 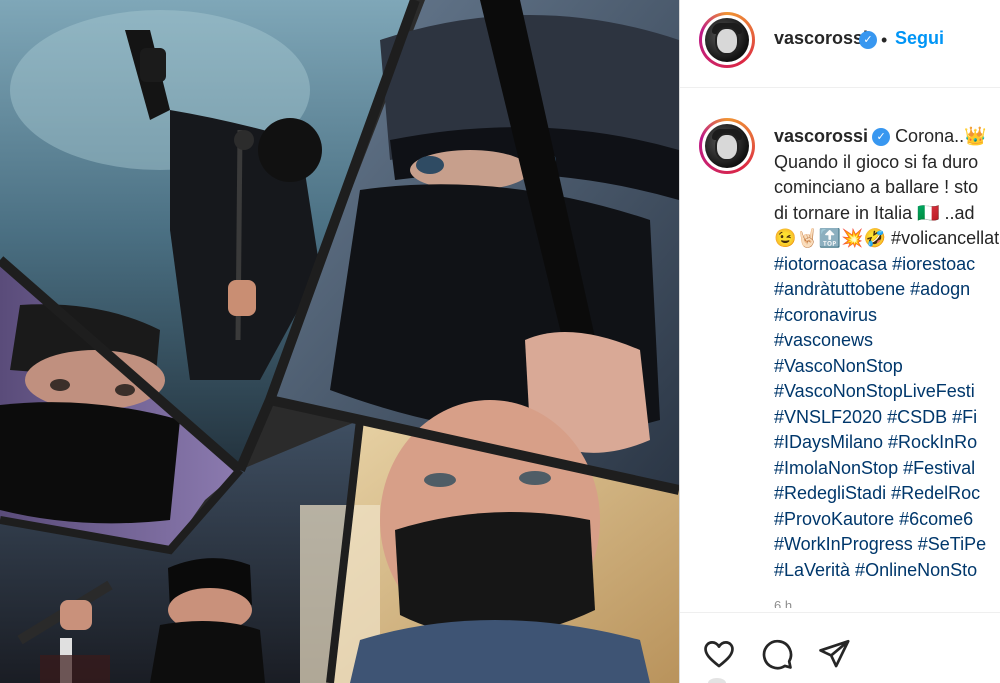 I want to click on caption-text-line: Quando il gioco si fa duro, so click(x=876, y=161).